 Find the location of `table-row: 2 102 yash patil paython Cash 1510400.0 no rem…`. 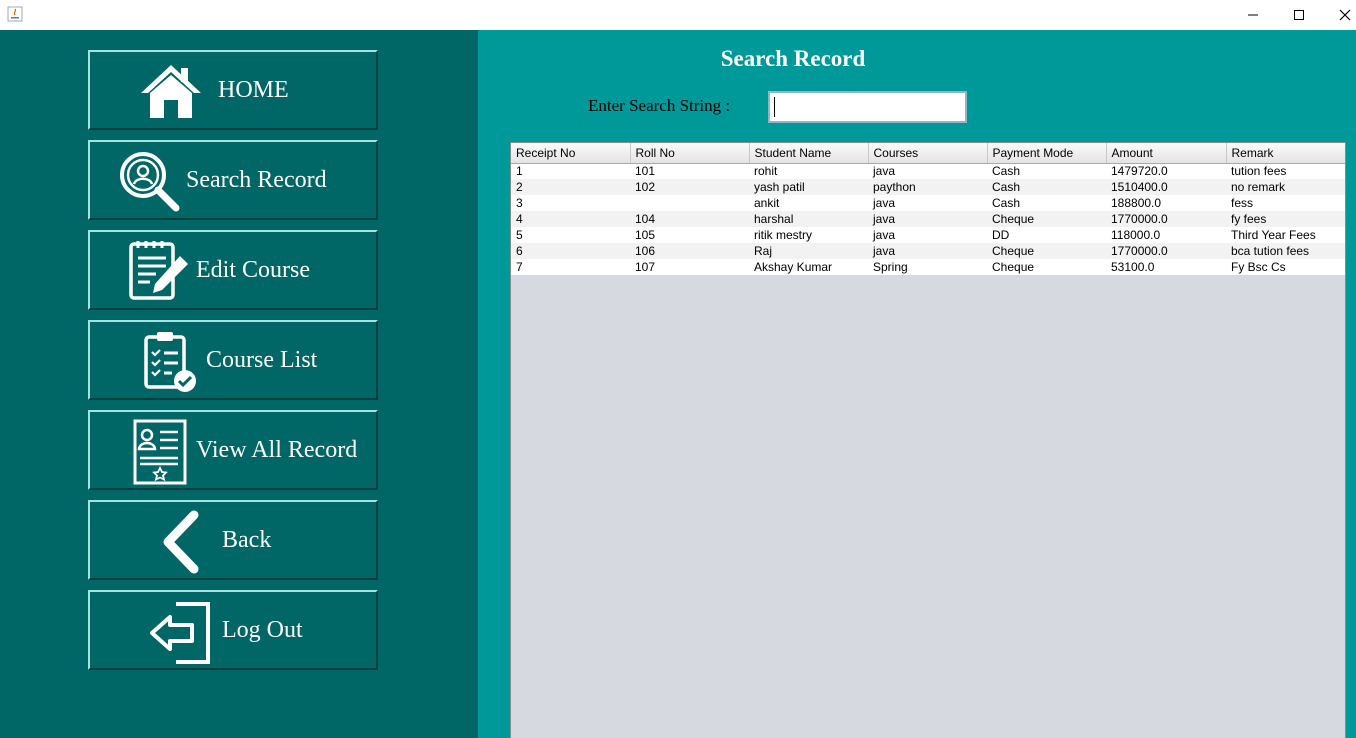

table-row: 2 102 yash patil paython Cash 1510400.0 no rem… is located at coordinates (928, 187).